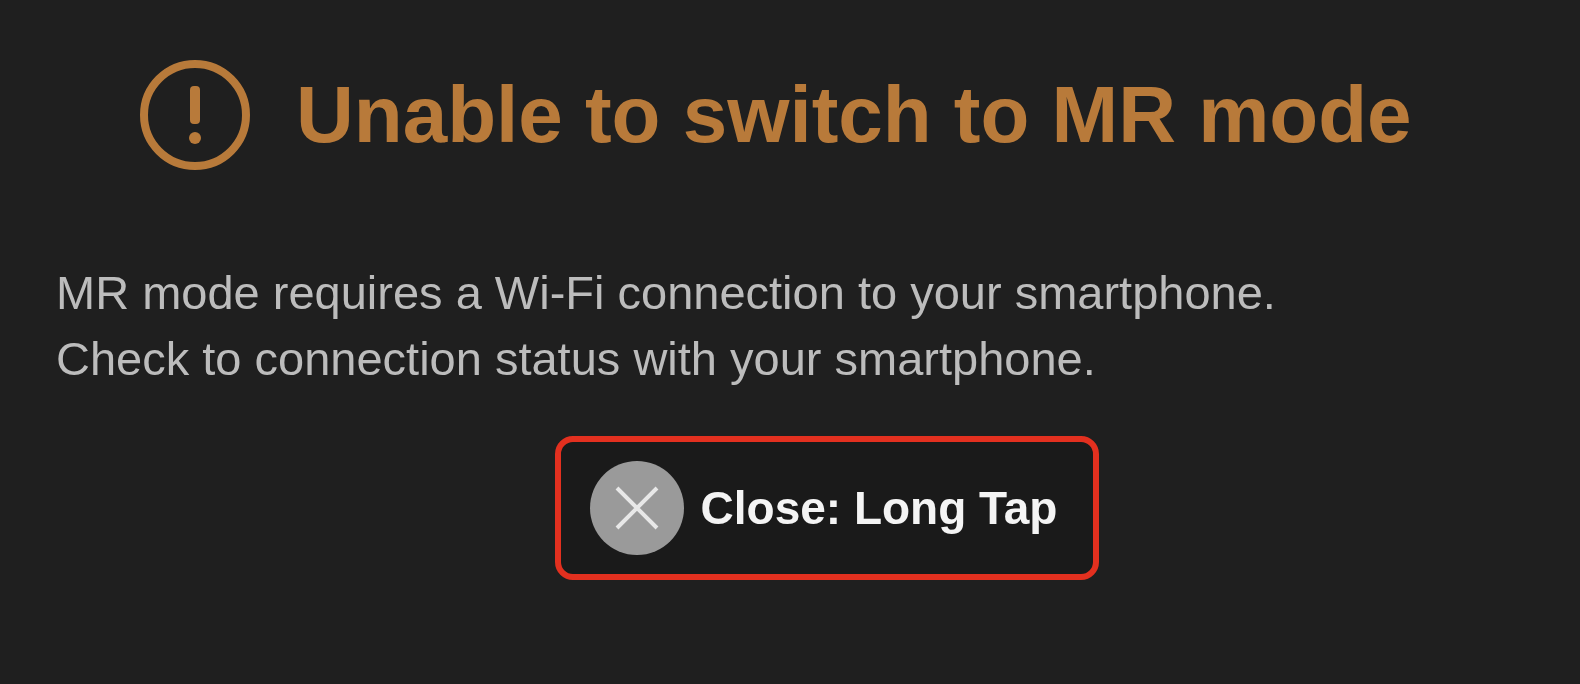 Image resolution: width=1580 pixels, height=684 pixels. What do you see at coordinates (666, 293) in the screenshot?
I see `message-text: MR mode requires a Wi-Fi connection to your smartphone.` at bounding box center [666, 293].